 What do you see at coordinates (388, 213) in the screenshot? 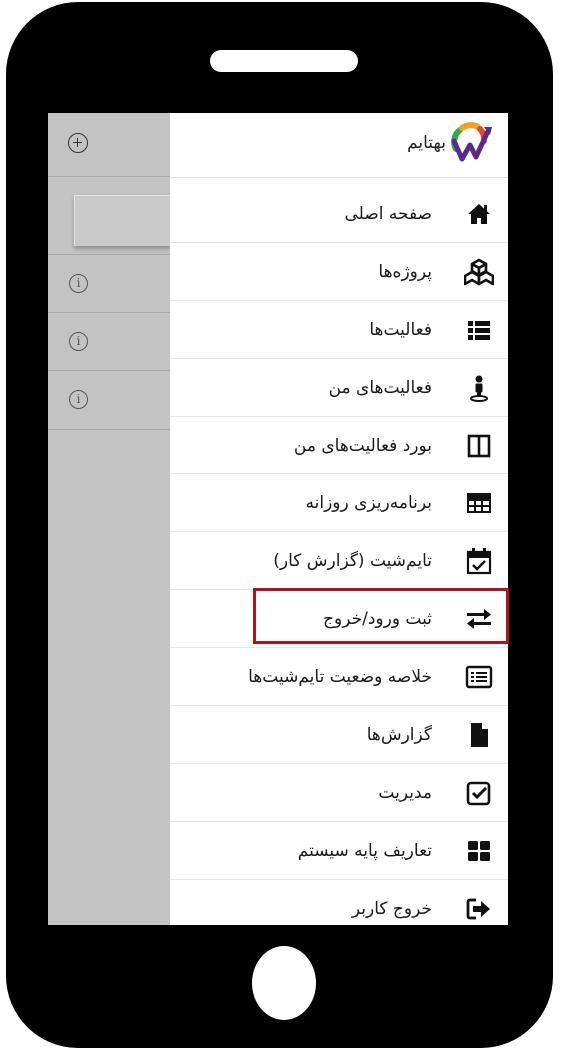
I see `menu-item-label: صفحه اصلی` at bounding box center [388, 213].